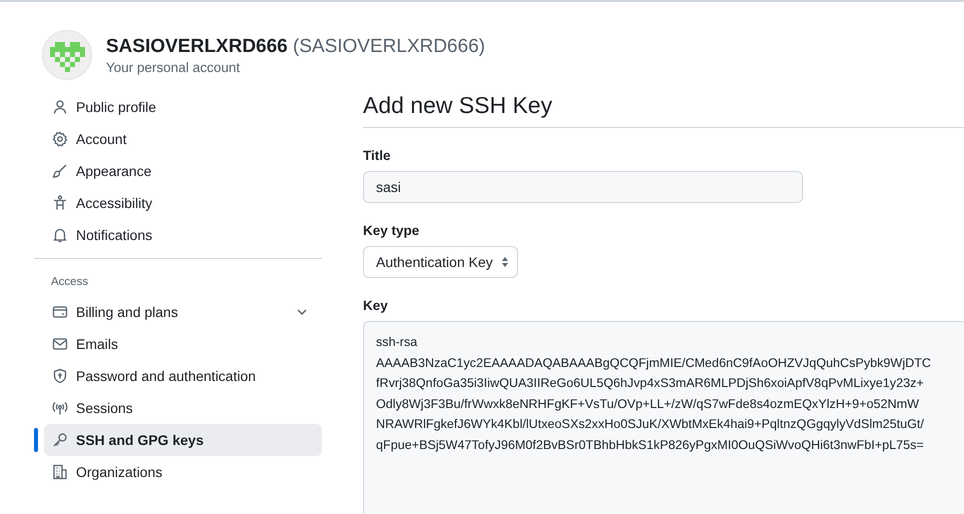  What do you see at coordinates (183, 312) in the screenshot?
I see `sidebar-item: Billing and plans` at bounding box center [183, 312].